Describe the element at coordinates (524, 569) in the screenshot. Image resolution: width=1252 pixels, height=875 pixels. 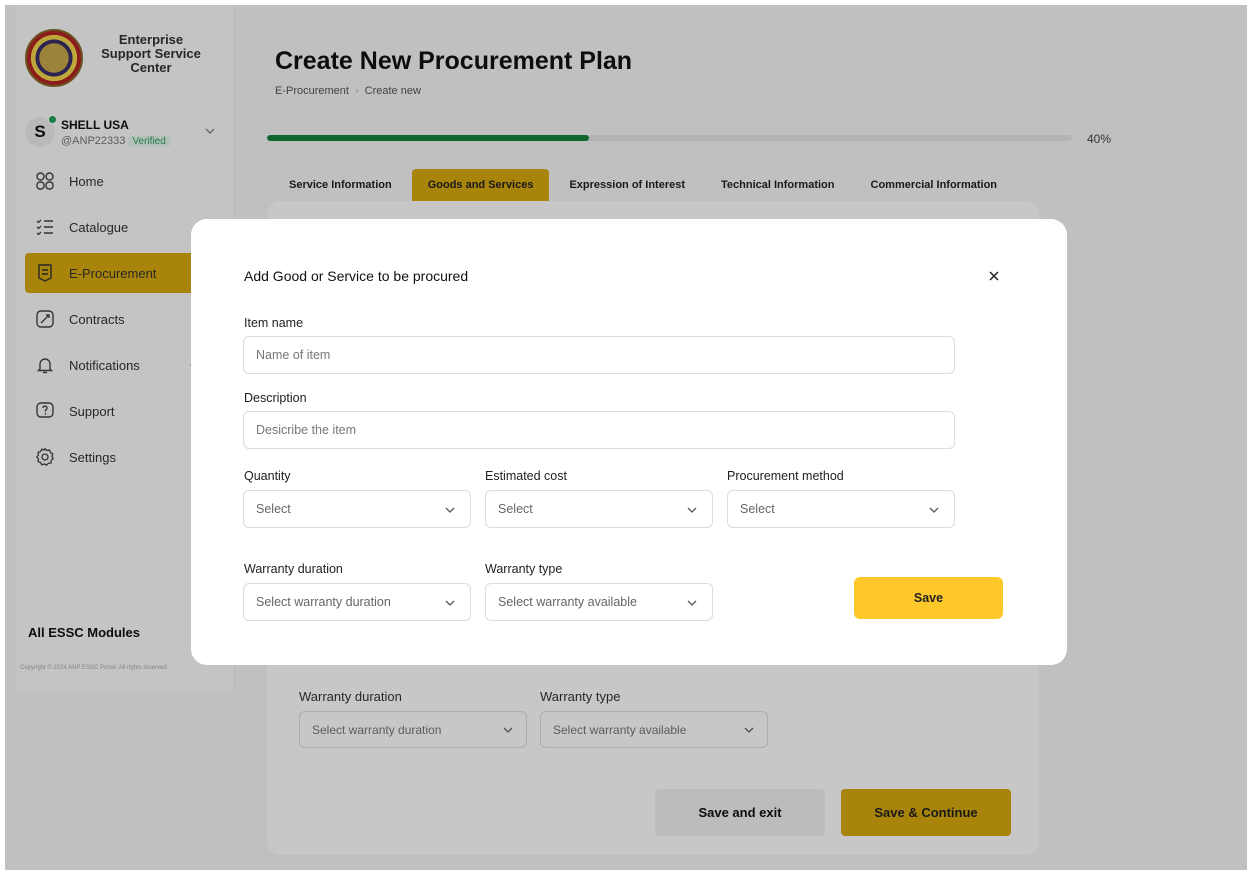
I see `warranty-type-label: Warranty type` at that location.